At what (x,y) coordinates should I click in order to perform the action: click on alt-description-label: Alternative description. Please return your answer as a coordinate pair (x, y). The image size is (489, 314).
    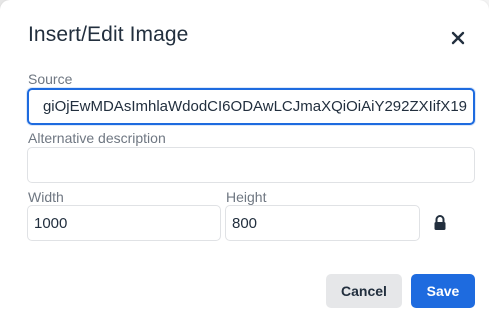
    Looking at the image, I should click on (97, 138).